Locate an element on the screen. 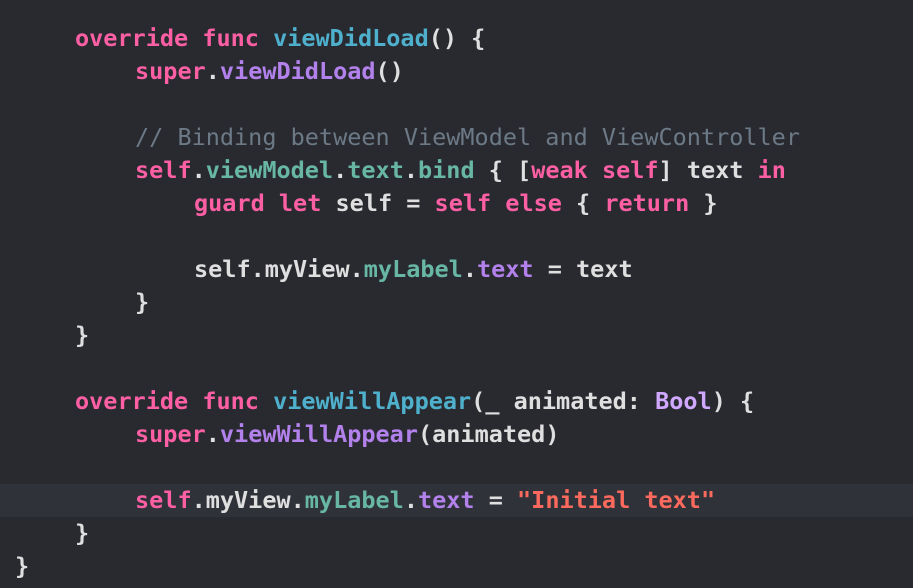 The image size is (913, 588). code-token-mem: viewDidLoad is located at coordinates (297, 71).